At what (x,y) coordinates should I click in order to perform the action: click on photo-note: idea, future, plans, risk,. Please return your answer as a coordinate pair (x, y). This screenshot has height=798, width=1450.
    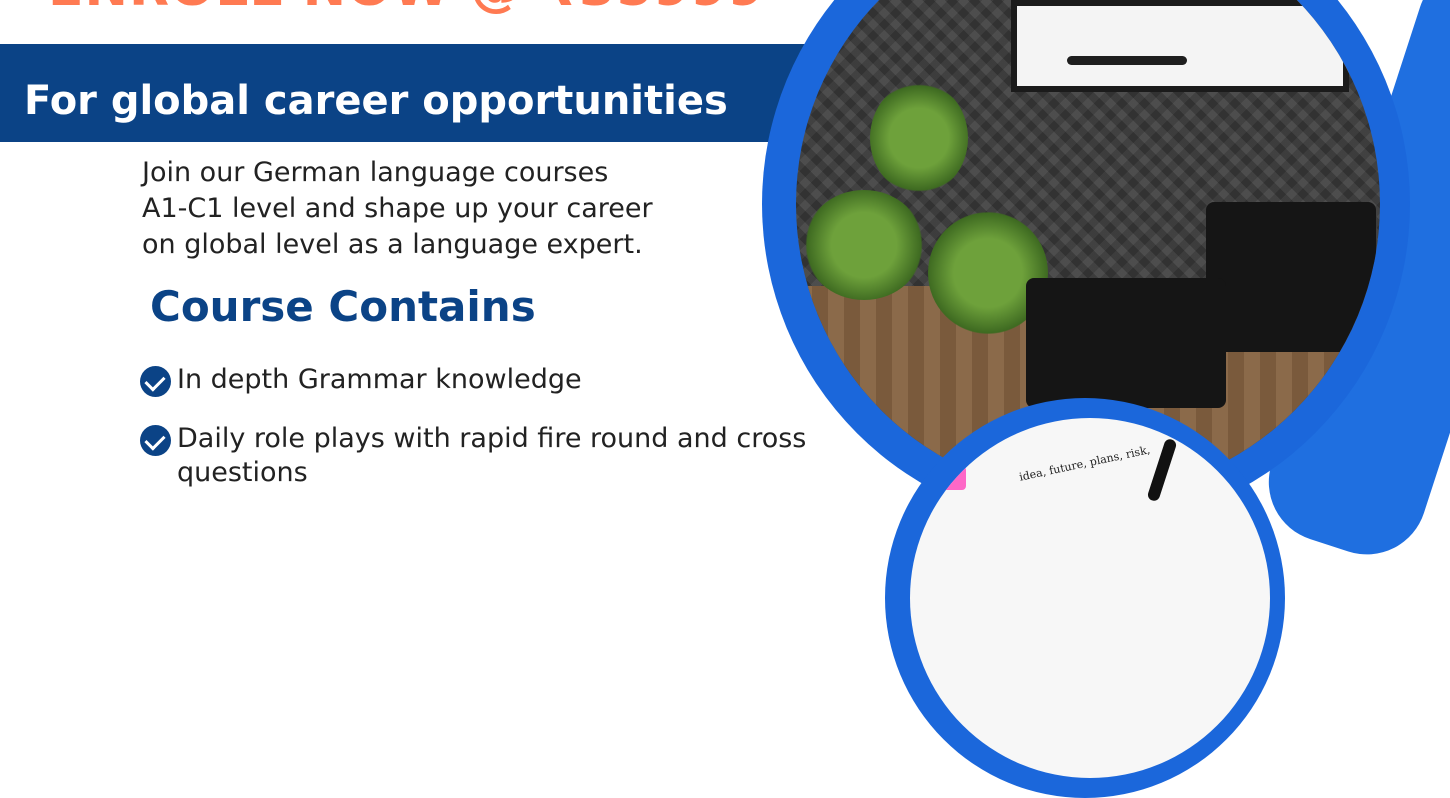
    Looking at the image, I should click on (1085, 463).